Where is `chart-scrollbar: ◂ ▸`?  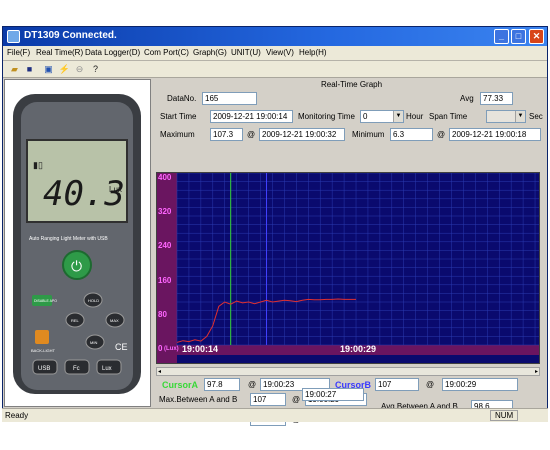 chart-scrollbar: ◂ ▸ is located at coordinates (348, 371).